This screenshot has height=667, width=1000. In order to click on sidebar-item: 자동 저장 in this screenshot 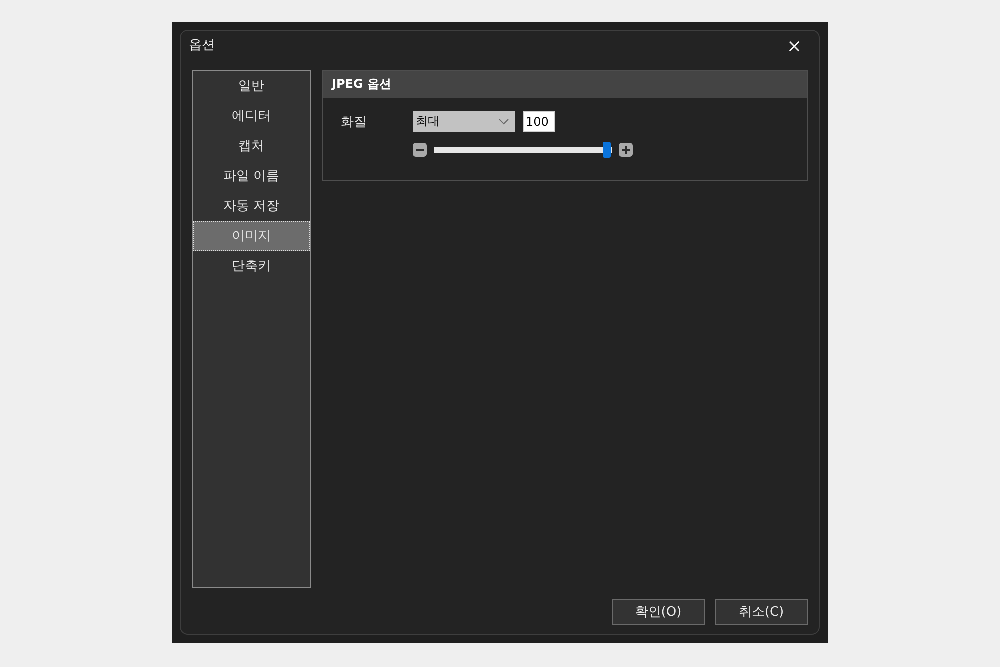, I will do `click(251, 206)`.